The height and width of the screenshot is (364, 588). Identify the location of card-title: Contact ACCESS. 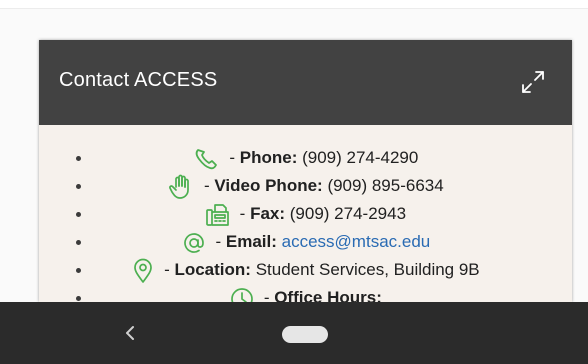
(138, 80).